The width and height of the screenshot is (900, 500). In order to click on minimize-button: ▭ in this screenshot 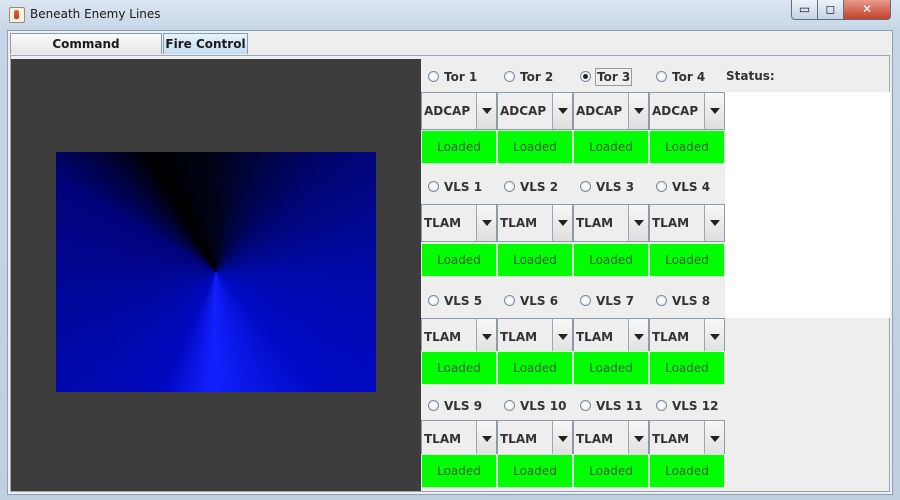, I will do `click(804, 10)`.